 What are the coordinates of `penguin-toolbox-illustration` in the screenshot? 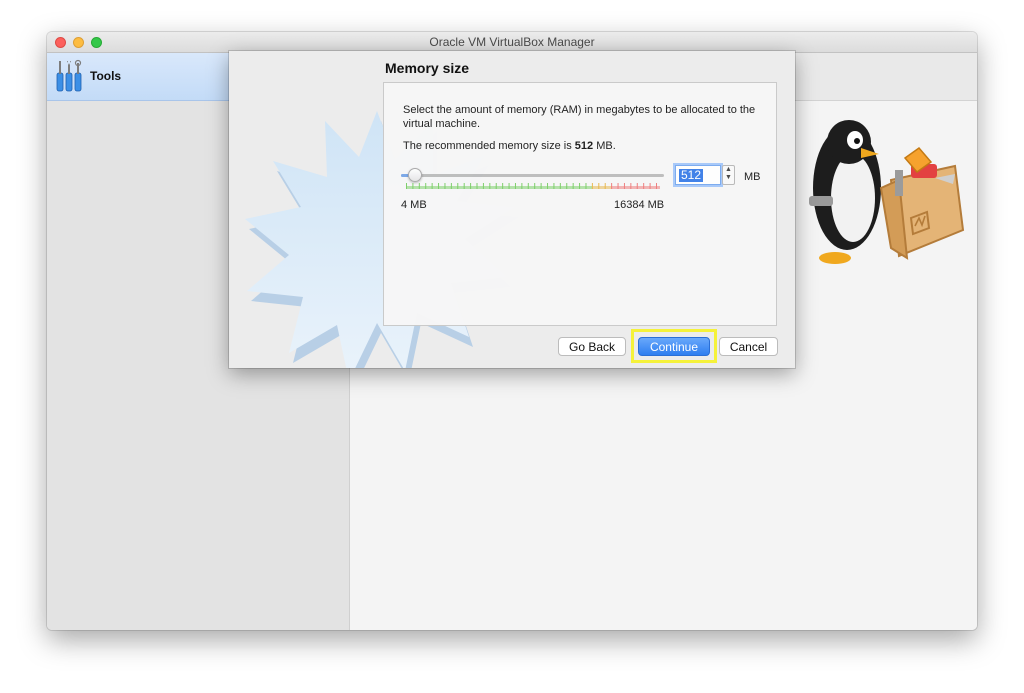 It's located at (887, 192).